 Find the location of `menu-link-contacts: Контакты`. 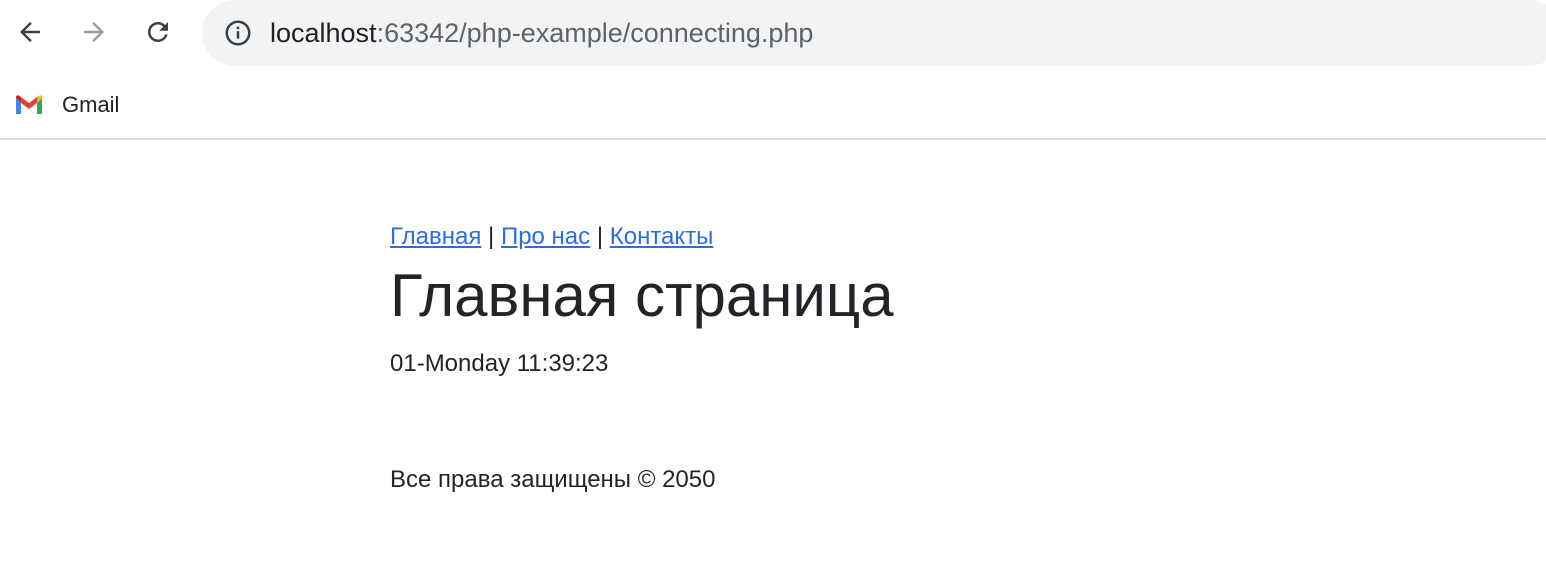

menu-link-contacts: Контакты is located at coordinates (662, 236).